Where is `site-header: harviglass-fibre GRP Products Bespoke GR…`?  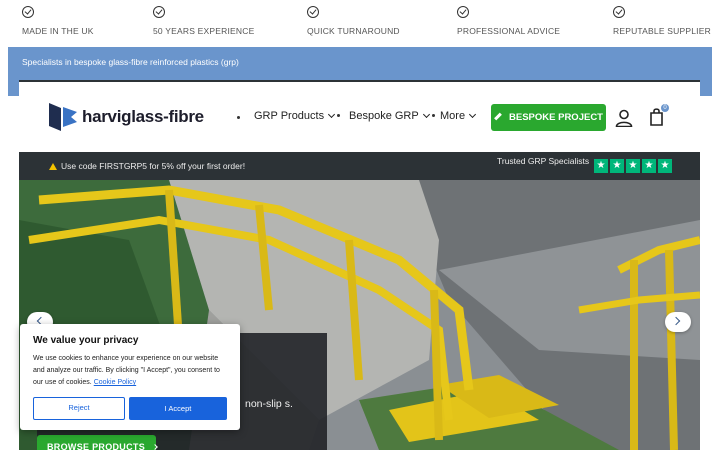 site-header: harviglass-fibre GRP Products Bespoke GR… is located at coordinates (359, 117).